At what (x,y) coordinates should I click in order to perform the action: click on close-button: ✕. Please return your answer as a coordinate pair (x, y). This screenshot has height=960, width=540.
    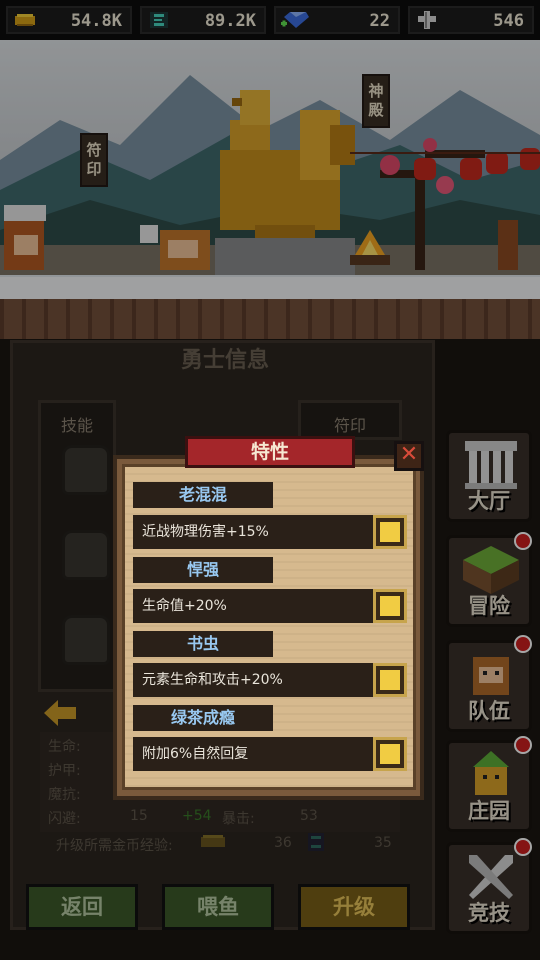
    Looking at the image, I should click on (409, 456).